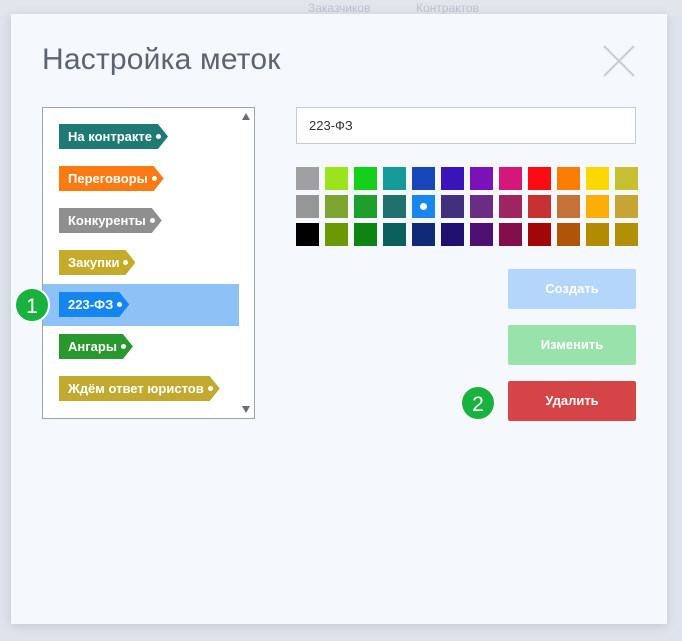 This screenshot has width=682, height=641. I want to click on tag-label: Закупки, so click(97, 262).